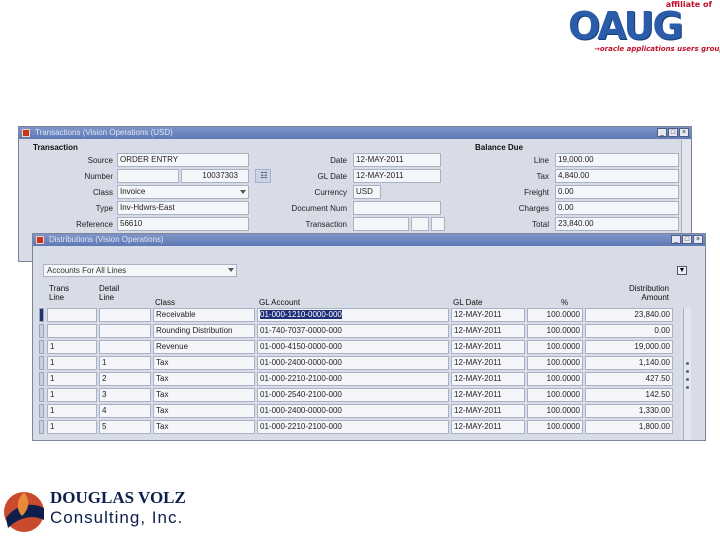 The image size is (720, 540). I want to click on transaction-flag, so click(438, 224).